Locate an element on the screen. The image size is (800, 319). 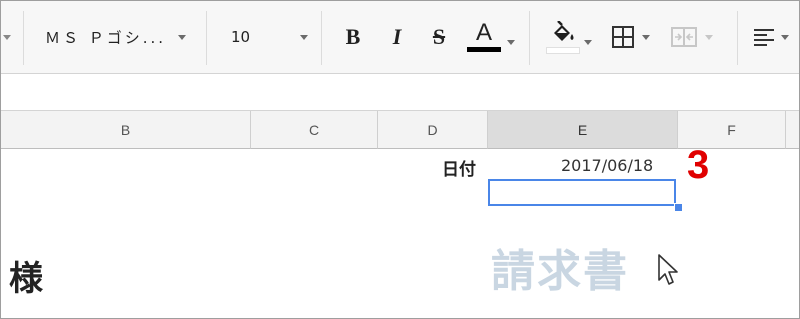
strikethrough-icon: S is located at coordinates (439, 36).